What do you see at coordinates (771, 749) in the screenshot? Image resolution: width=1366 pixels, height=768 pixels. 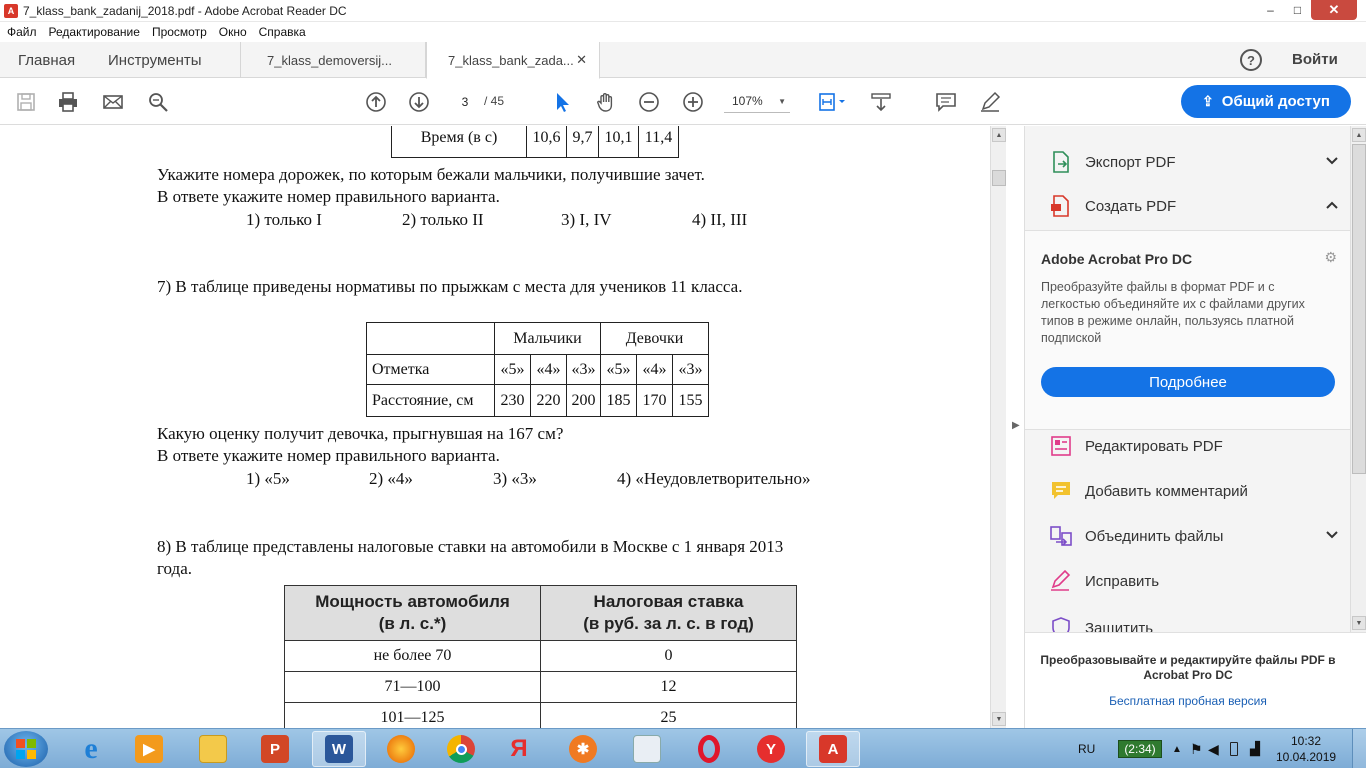 I see `taskbar-yandex-browser: Y` at bounding box center [771, 749].